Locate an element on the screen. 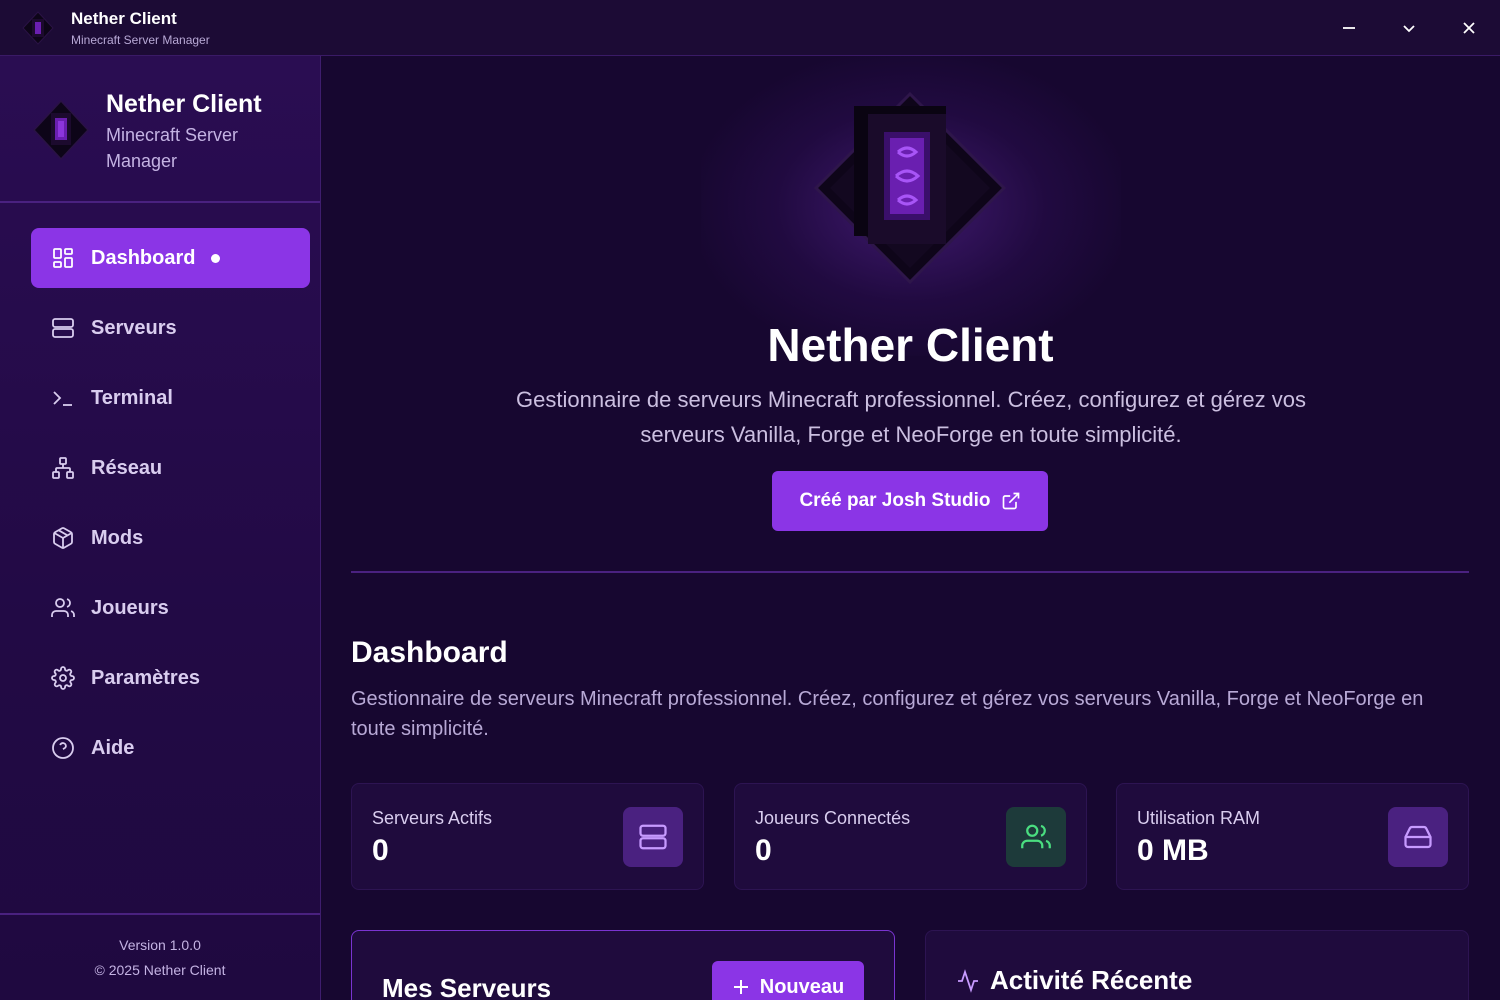 The height and width of the screenshot is (1000, 1500). sidebar-item-reseau: Réseau is located at coordinates (170, 468).